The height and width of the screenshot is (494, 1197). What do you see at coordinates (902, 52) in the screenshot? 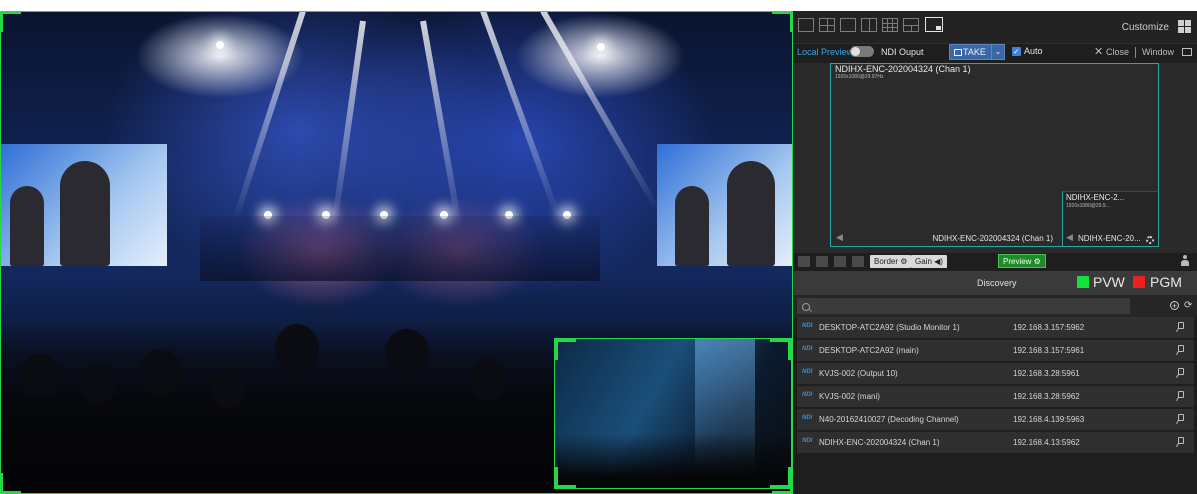
I see `ndi-output-label: NDI Ouput` at bounding box center [902, 52].